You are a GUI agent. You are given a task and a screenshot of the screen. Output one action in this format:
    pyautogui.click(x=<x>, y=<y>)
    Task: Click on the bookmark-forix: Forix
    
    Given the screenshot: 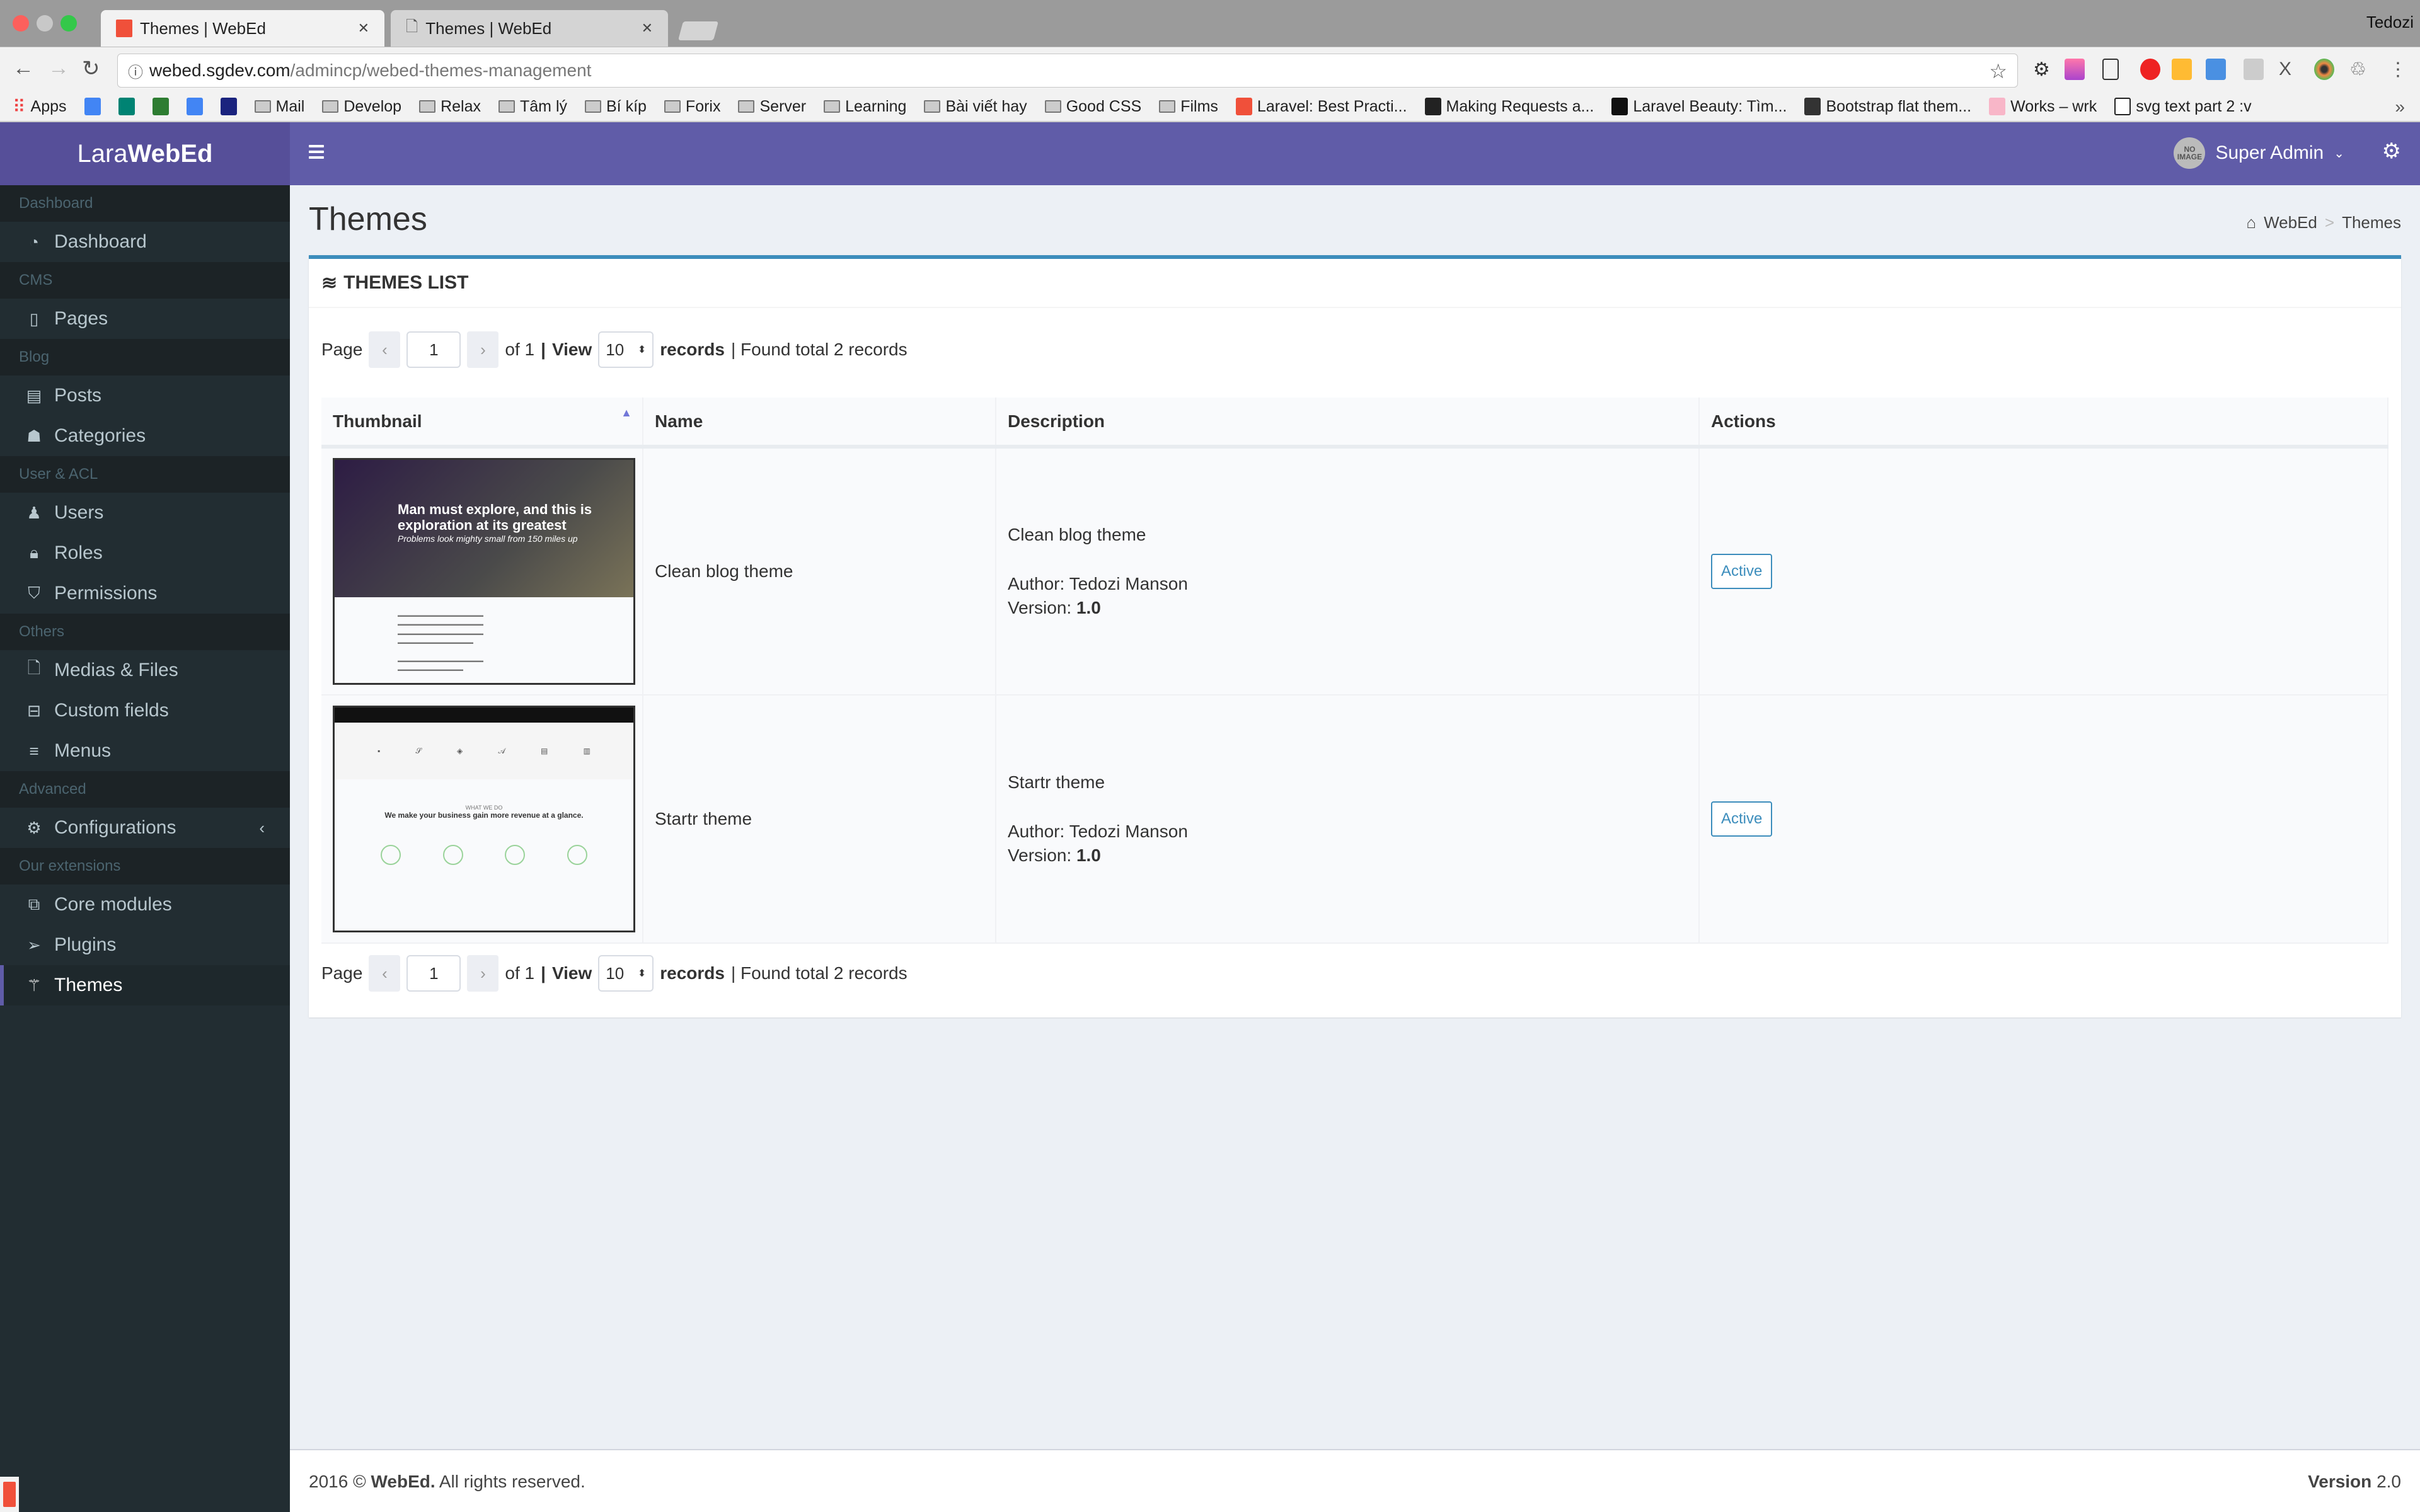 What is the action you would take?
    pyautogui.click(x=692, y=106)
    